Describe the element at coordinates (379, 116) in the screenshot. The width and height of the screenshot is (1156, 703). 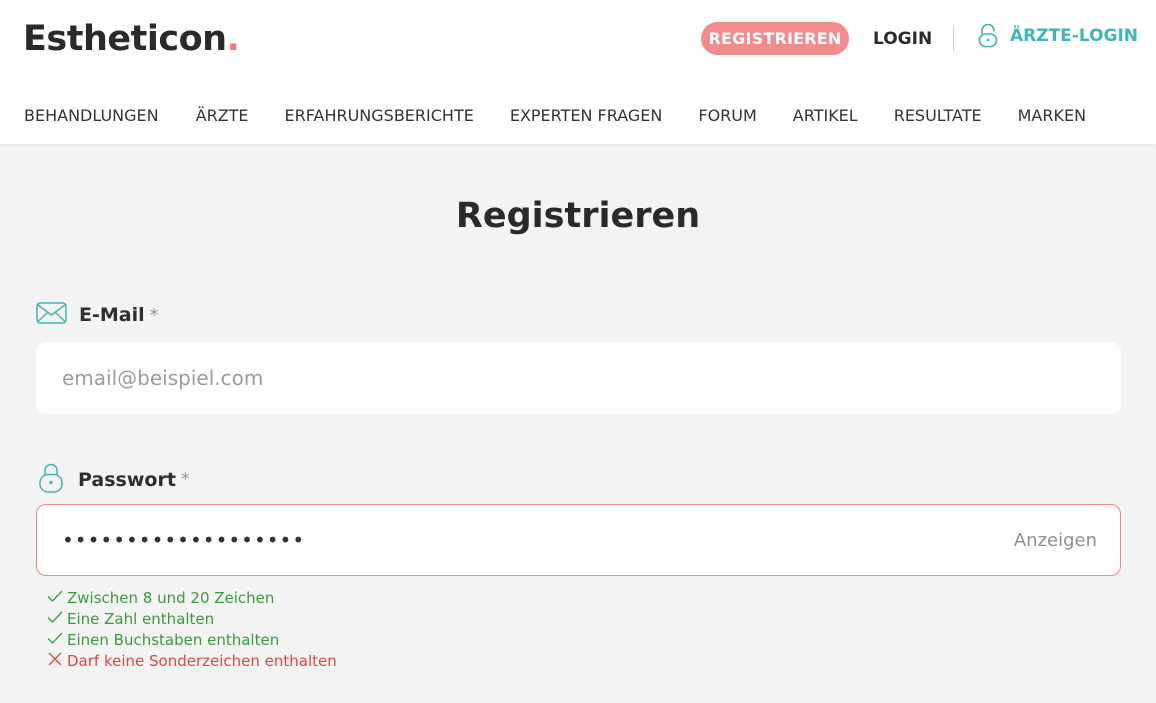
I see `nav-item-erfahrungsberichte: ERFAHRUNGSBERICHTE` at that location.